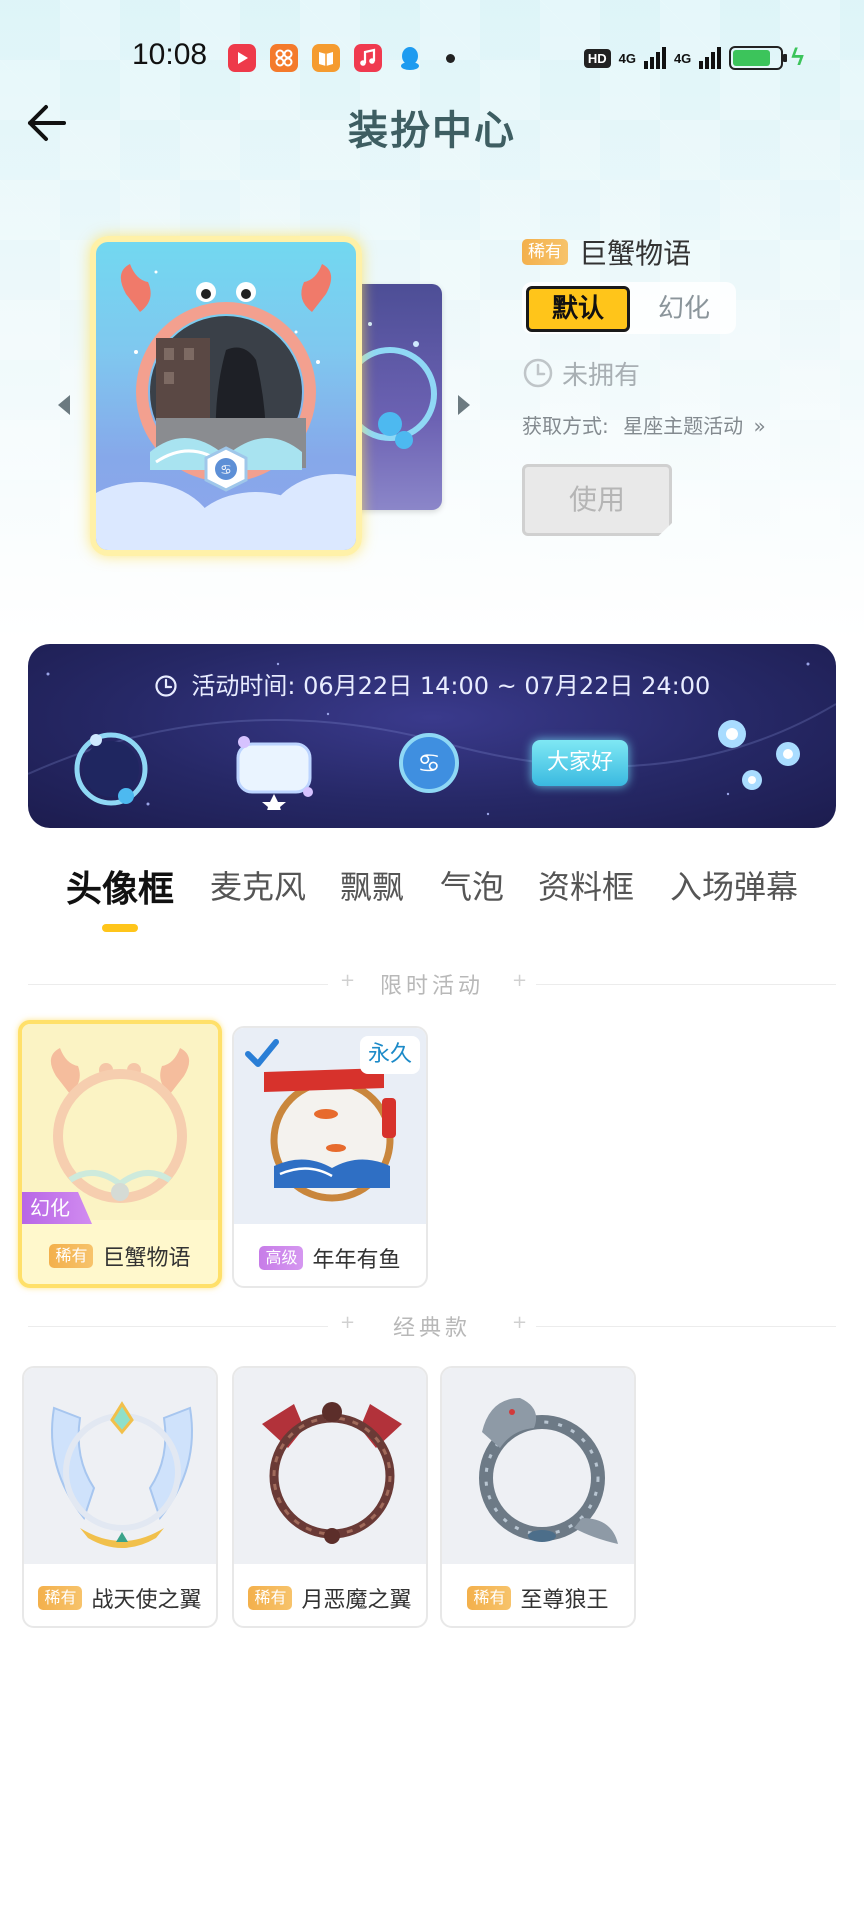  What do you see at coordinates (693, 58) in the screenshot?
I see `status-indicators: HD 4G 4G ϟ` at bounding box center [693, 58].